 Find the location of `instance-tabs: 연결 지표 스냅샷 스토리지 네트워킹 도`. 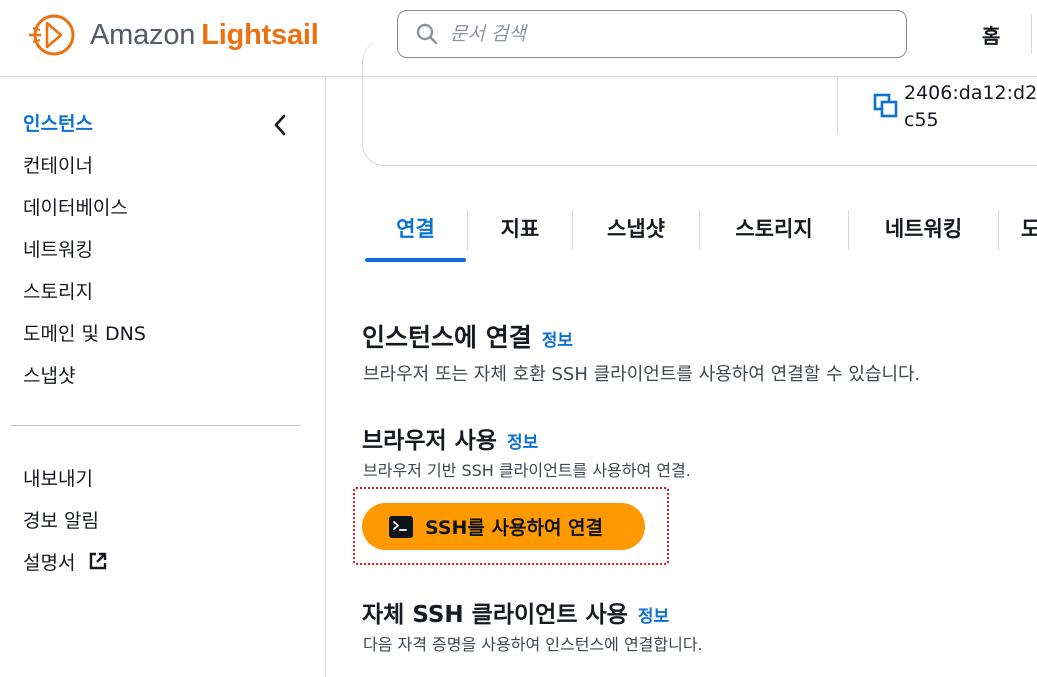

instance-tabs: 연결 지표 스냅샷 스토리지 네트워킹 도 is located at coordinates (701, 236).